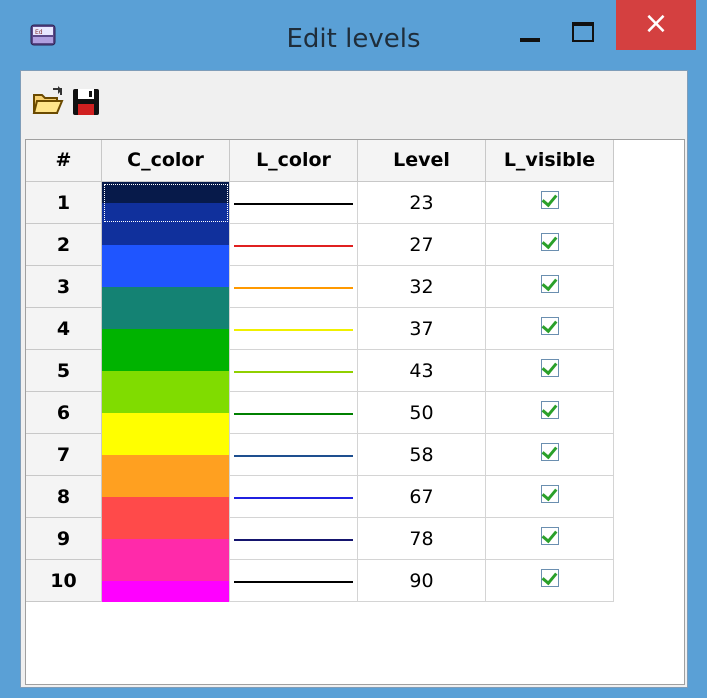  I want to click on row-header: 9, so click(64, 539).